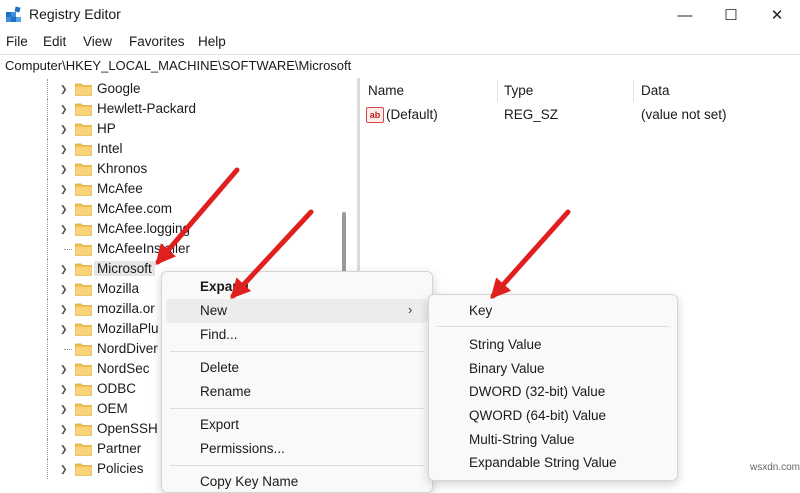 The width and height of the screenshot is (800, 493). I want to click on title-bar: Registry Editor — ☐ ✕, so click(400, 15).